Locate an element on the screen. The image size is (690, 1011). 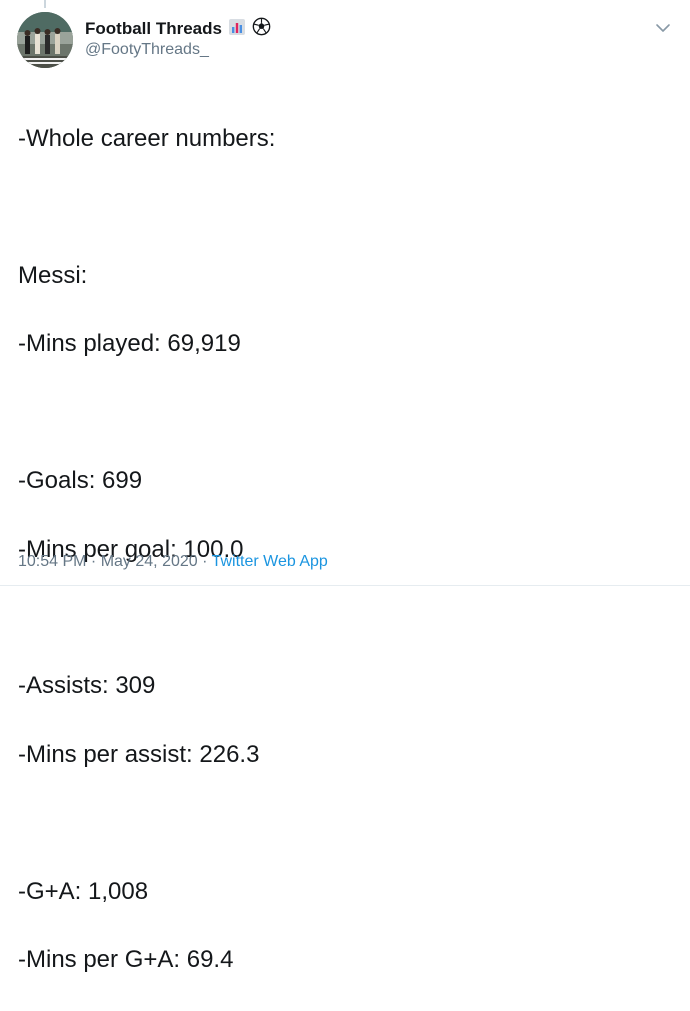
tweet-line: -Mins per G+A: 69.4 is located at coordinates (126, 959).